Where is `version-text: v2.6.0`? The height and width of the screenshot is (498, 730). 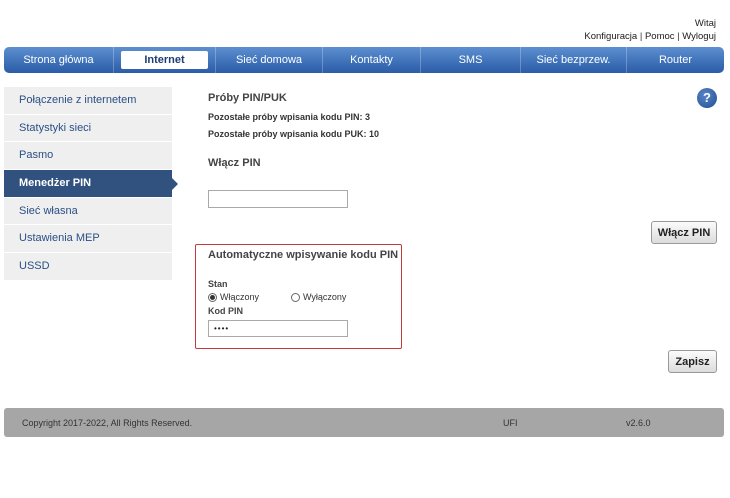
version-text: v2.6.0 is located at coordinates (638, 423).